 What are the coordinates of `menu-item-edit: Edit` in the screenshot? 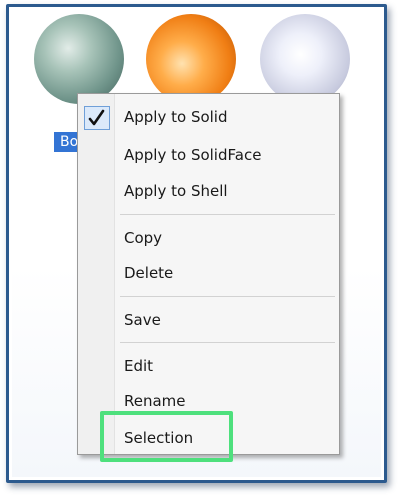 It's located at (208, 366).